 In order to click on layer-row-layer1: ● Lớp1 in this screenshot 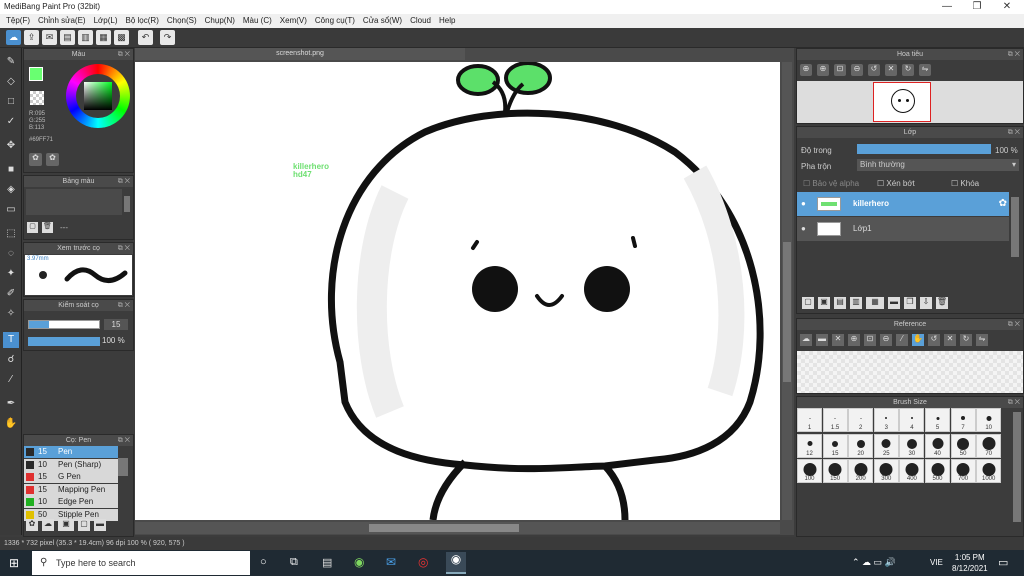, I will do `click(903, 229)`.